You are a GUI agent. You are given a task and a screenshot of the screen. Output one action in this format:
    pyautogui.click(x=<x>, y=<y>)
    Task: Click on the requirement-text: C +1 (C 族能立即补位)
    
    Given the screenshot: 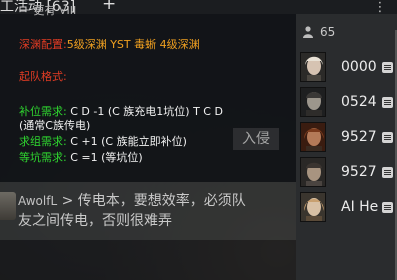 What is the action you would take?
    pyautogui.click(x=126, y=141)
    